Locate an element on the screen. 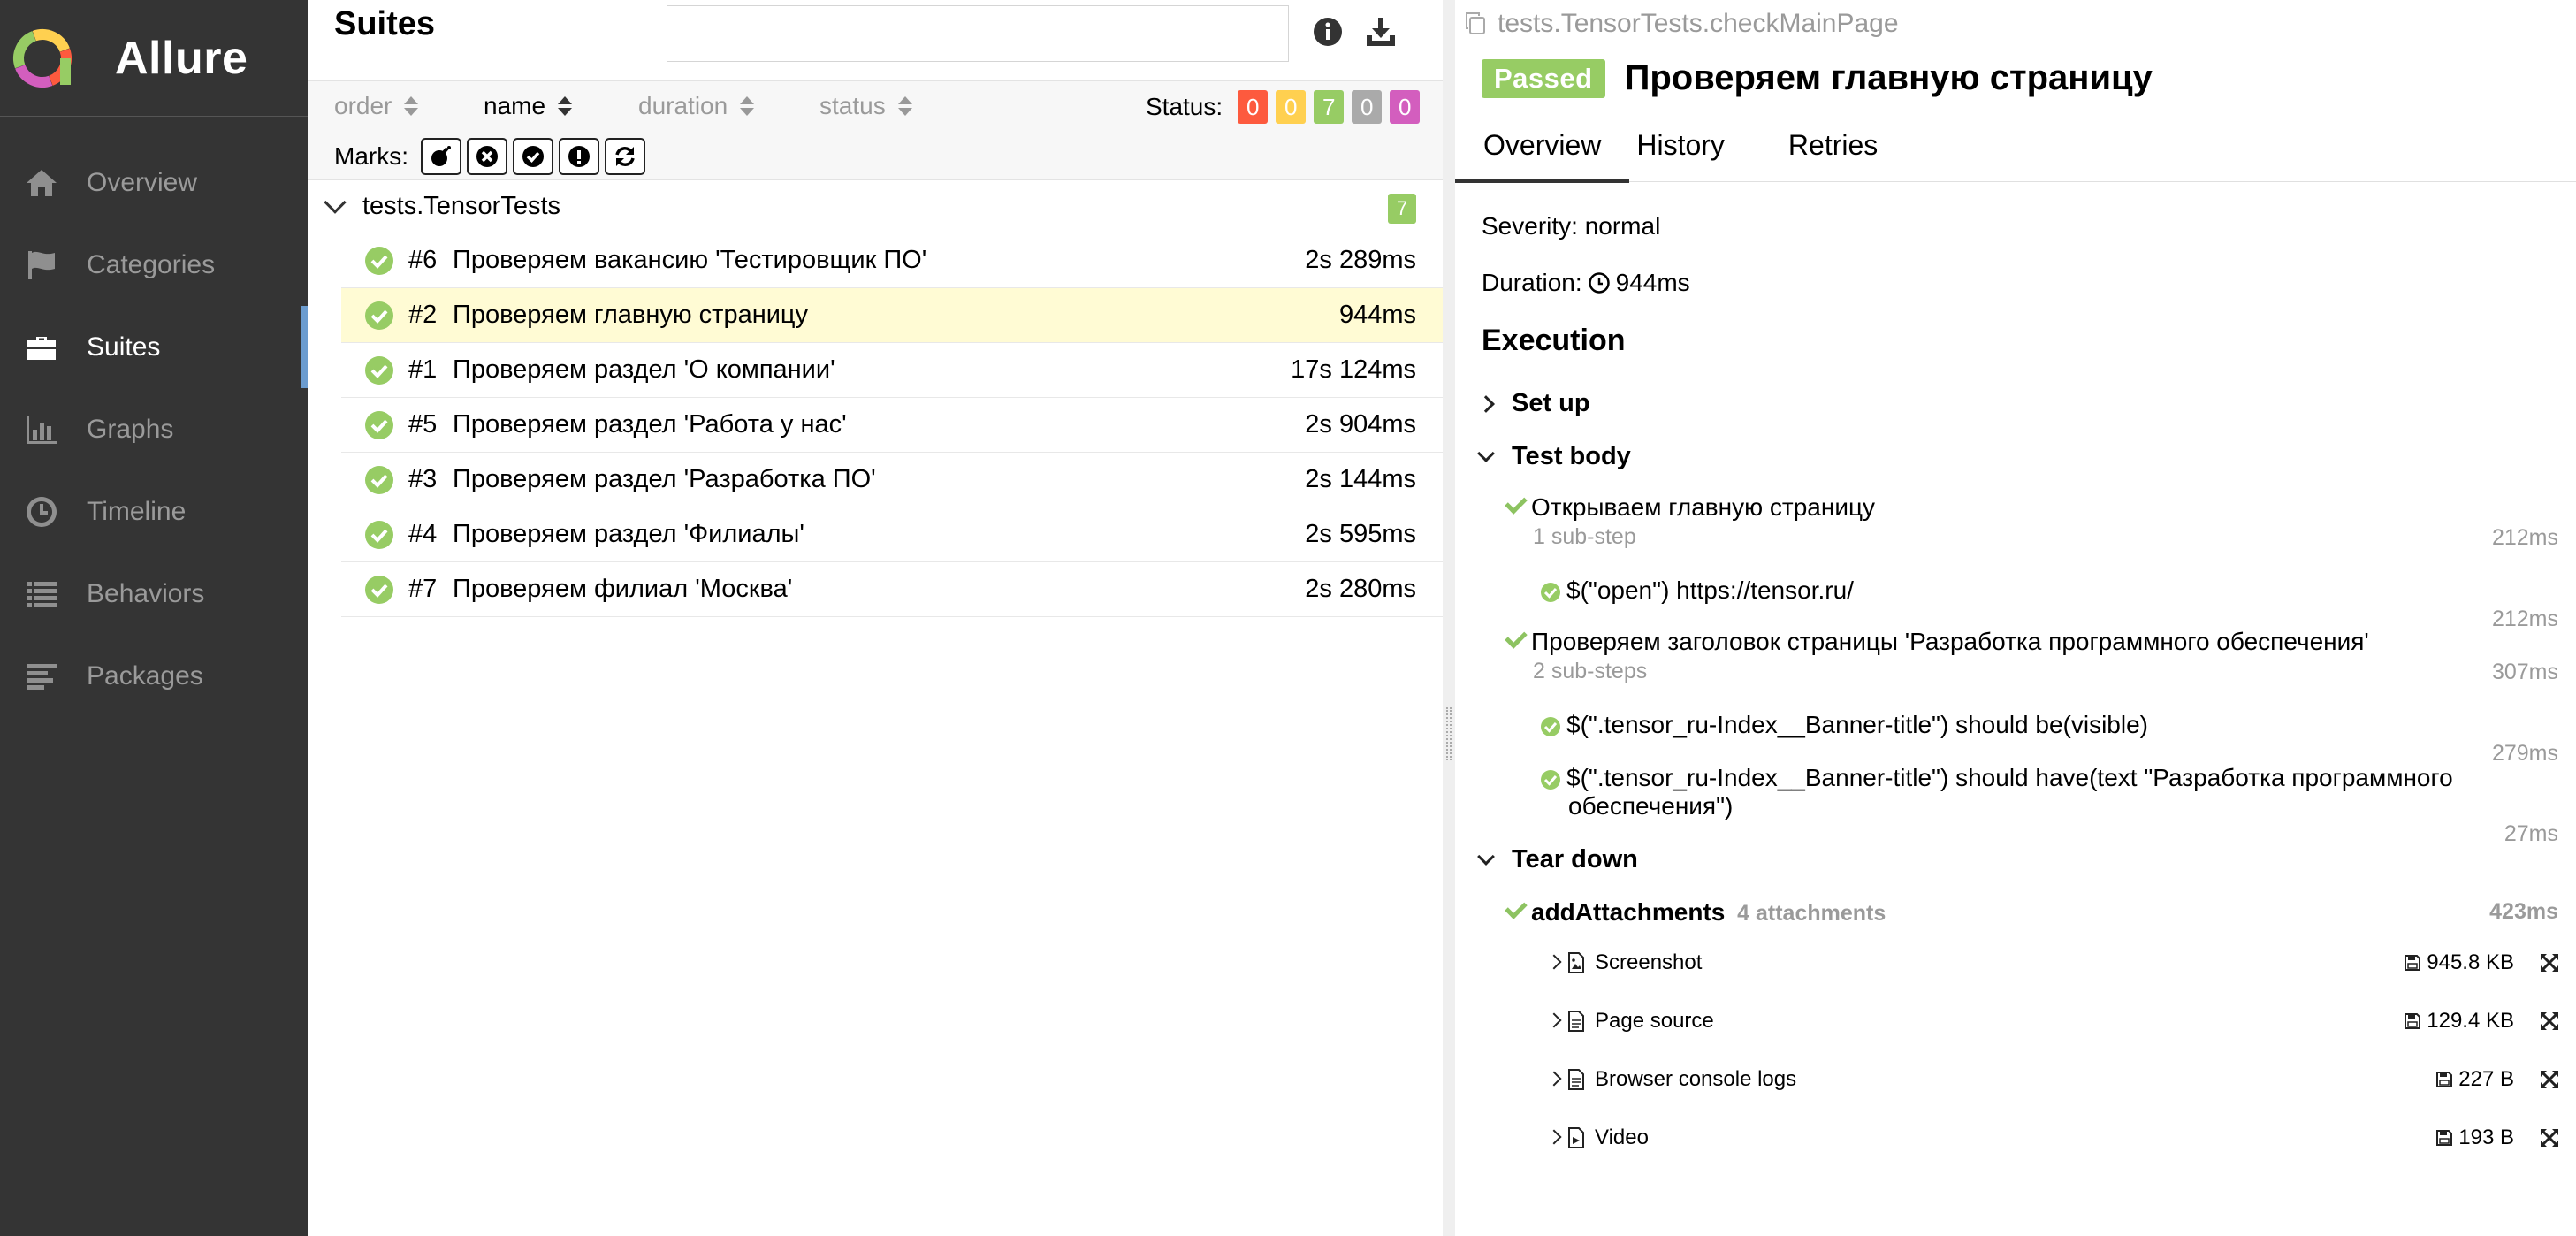 This screenshot has height=1236, width=2576. check-icon is located at coordinates (1516, 907).